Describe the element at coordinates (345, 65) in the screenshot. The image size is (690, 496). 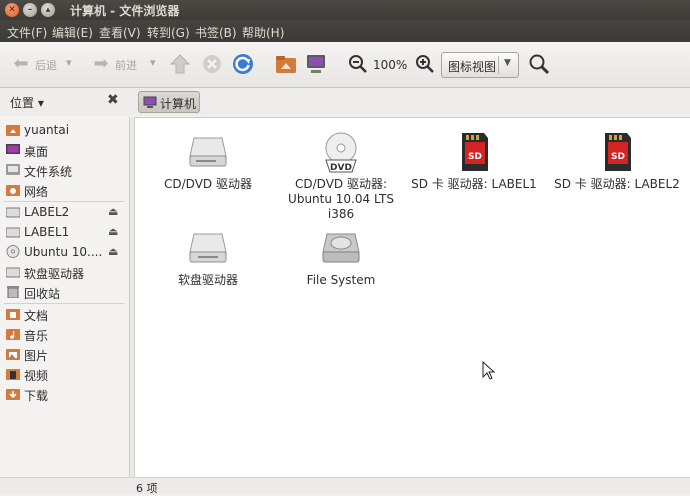
I see `toolbar: ⬅ 后退 ▾ ➡ 前进 ▾ 100% 图标视图 ▼` at that location.